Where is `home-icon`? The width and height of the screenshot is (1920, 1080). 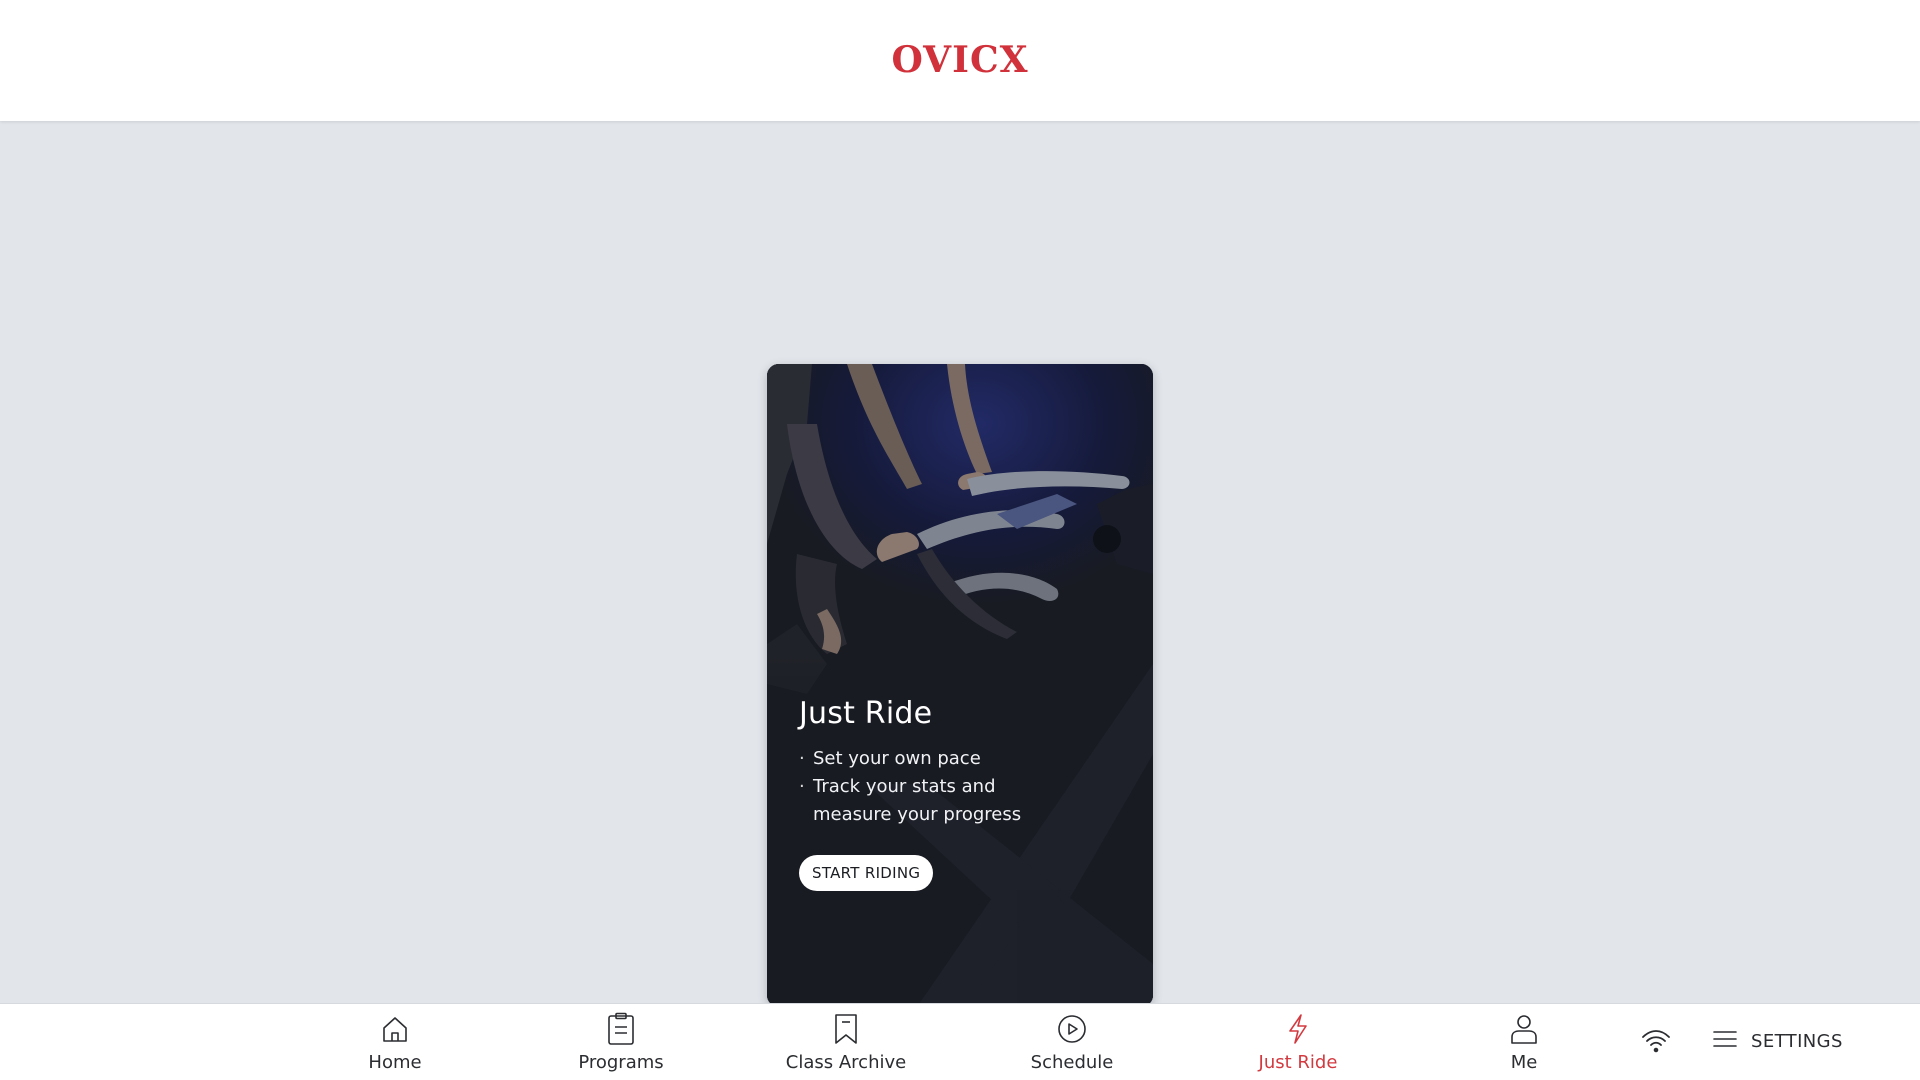
home-icon is located at coordinates (395, 1029).